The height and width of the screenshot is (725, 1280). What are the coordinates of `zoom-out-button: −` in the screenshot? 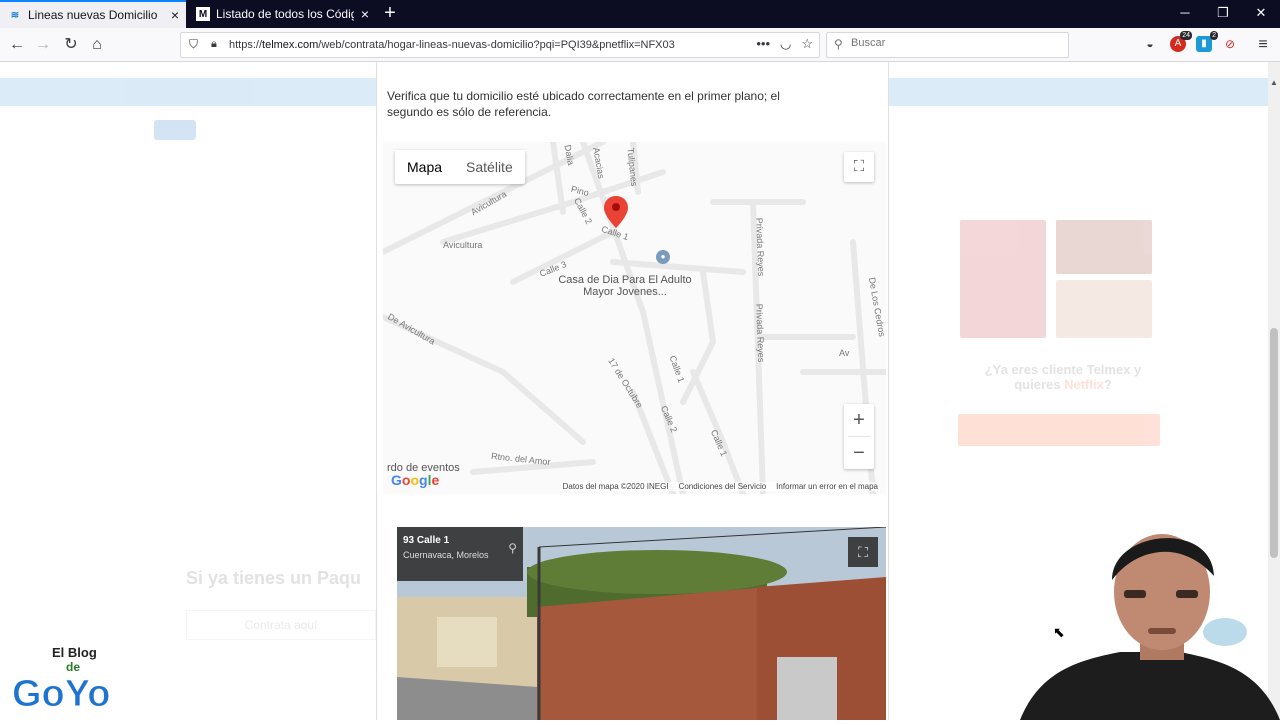 It's located at (859, 453).